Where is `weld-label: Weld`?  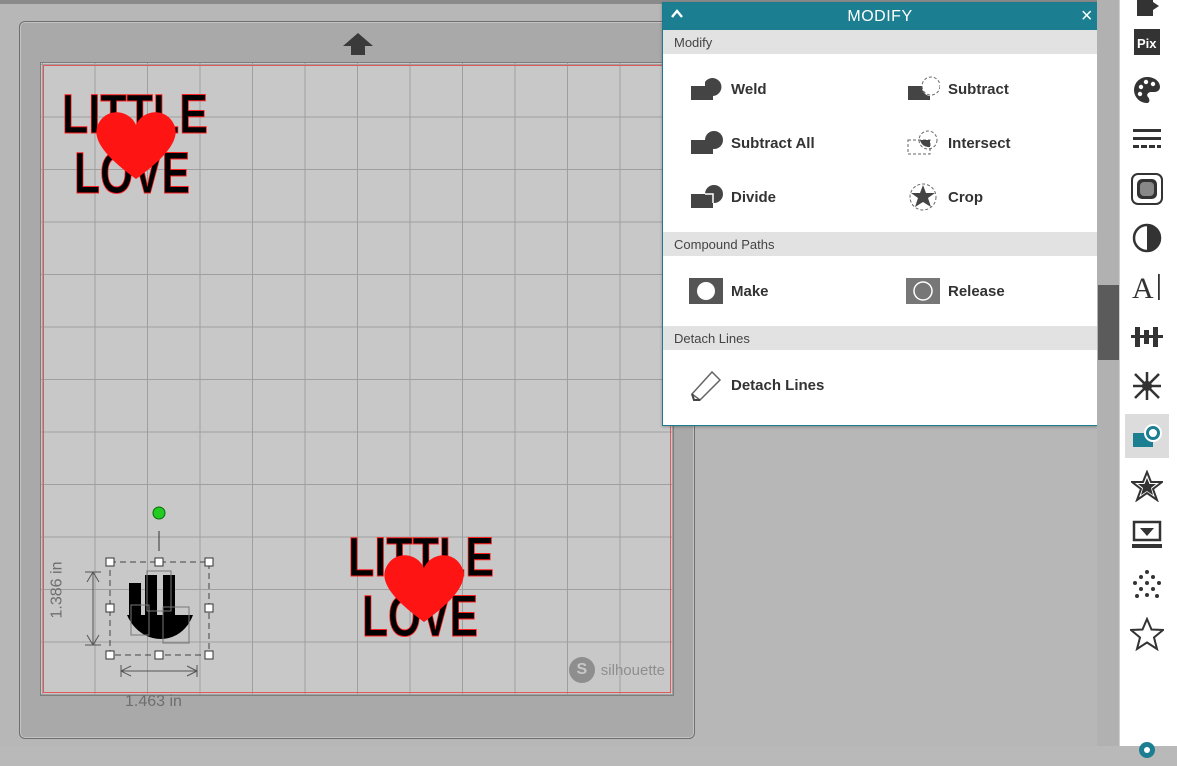
weld-label: Weld is located at coordinates (749, 89).